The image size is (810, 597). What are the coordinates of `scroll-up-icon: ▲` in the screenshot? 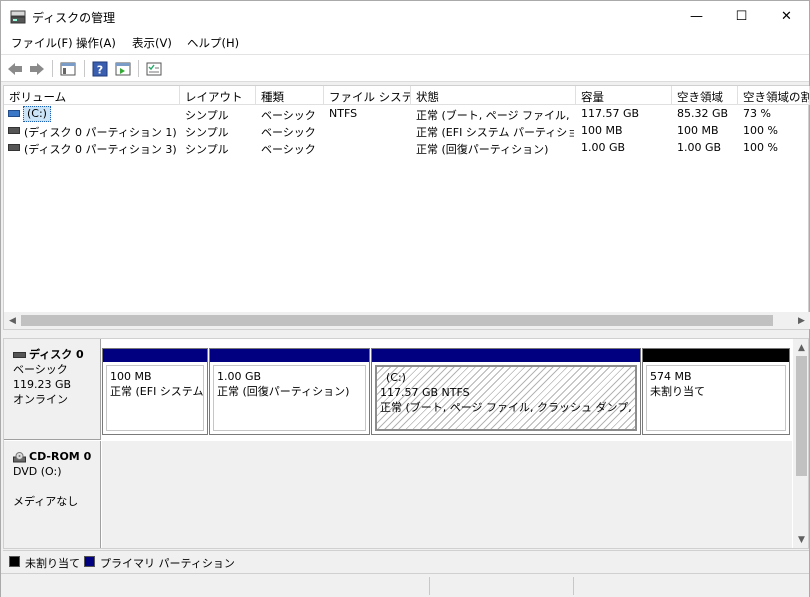 It's located at (801, 347).